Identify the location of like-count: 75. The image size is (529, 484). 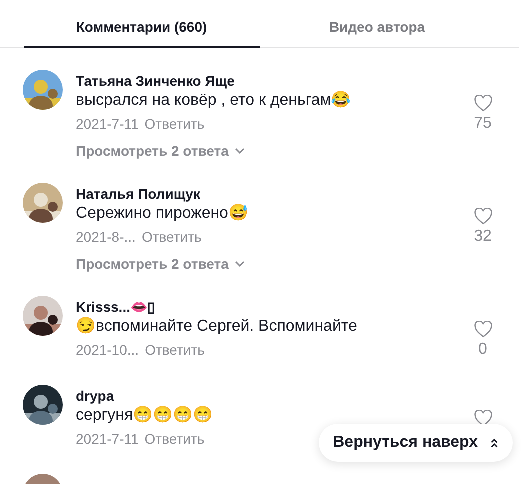
(483, 124).